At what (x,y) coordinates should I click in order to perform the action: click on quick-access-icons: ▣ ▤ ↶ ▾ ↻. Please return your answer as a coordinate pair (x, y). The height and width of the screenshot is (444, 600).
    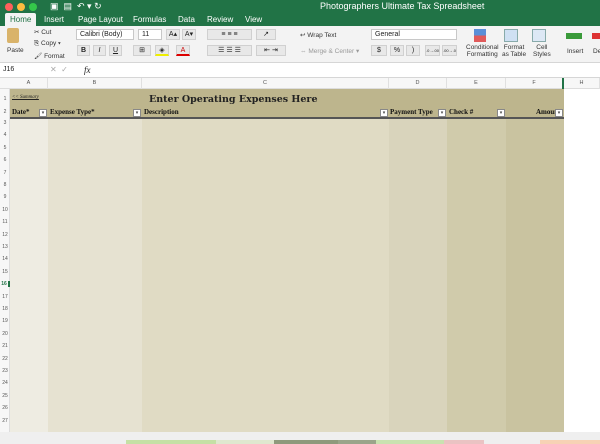
    Looking at the image, I should click on (76, 6).